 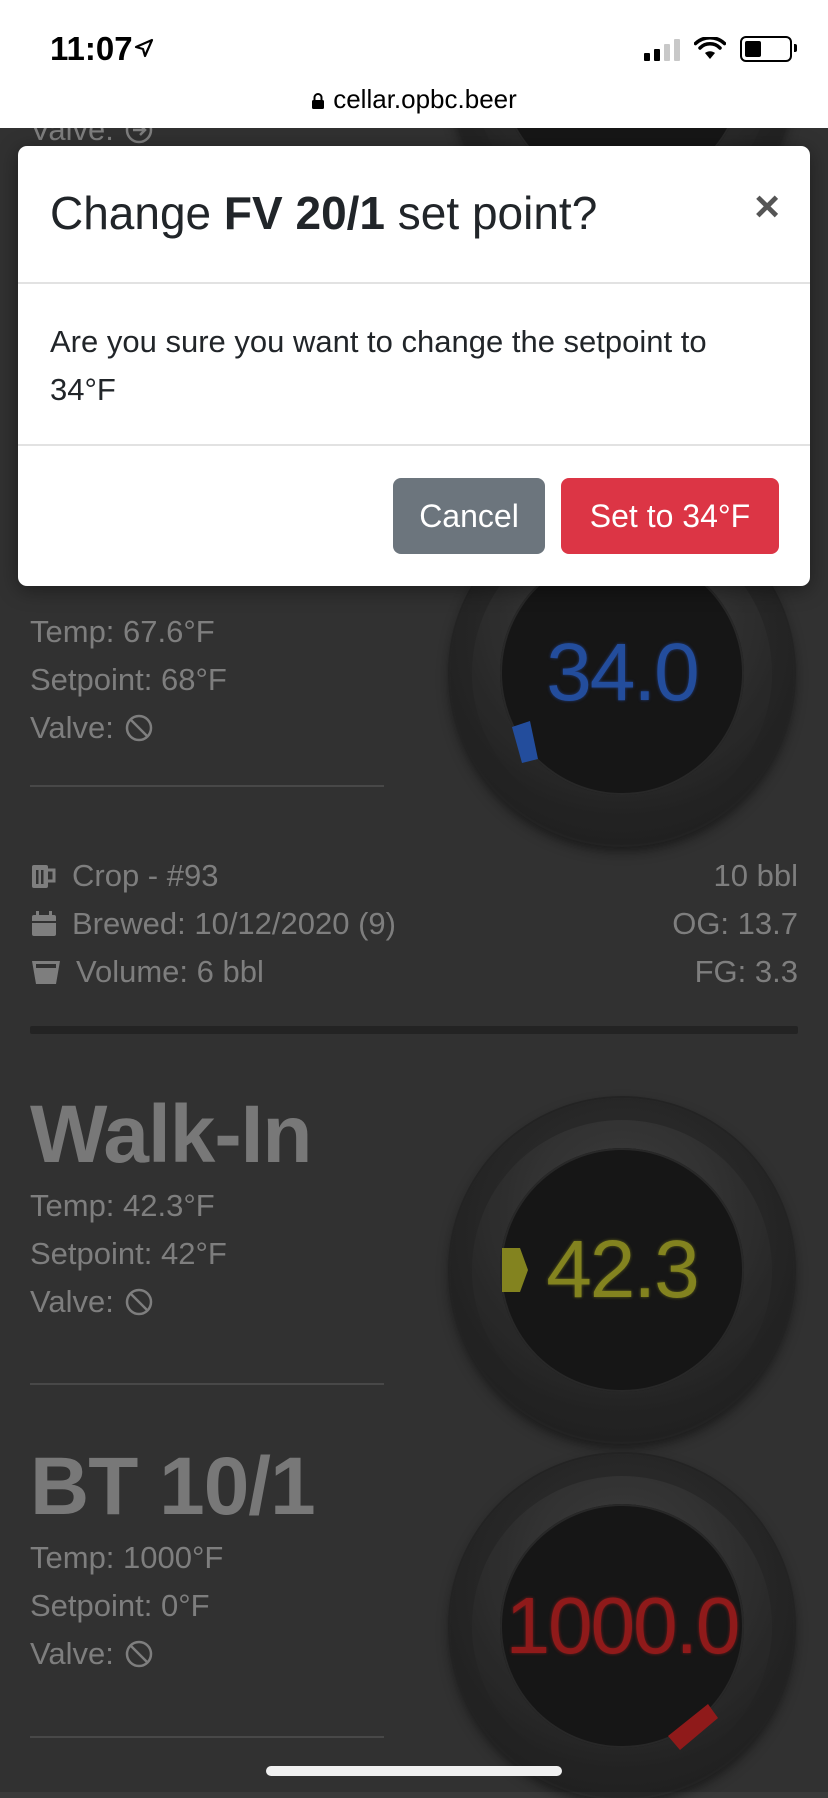 I want to click on title-suffix: set point?, so click(x=491, y=213).